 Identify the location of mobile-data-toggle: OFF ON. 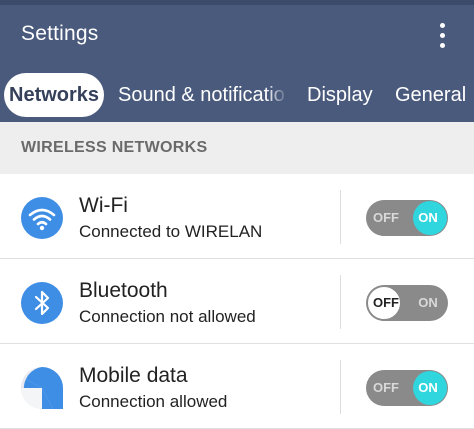
(407, 388).